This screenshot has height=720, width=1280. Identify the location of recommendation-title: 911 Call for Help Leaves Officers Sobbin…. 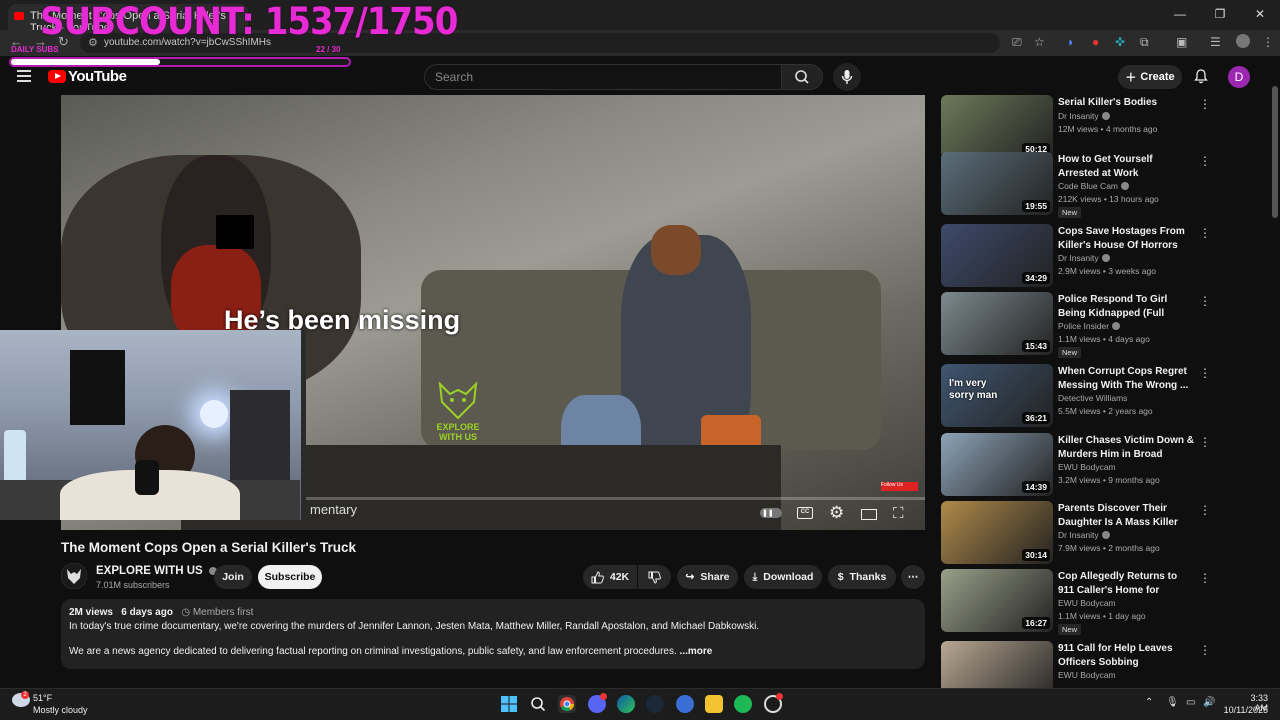
(1126, 655).